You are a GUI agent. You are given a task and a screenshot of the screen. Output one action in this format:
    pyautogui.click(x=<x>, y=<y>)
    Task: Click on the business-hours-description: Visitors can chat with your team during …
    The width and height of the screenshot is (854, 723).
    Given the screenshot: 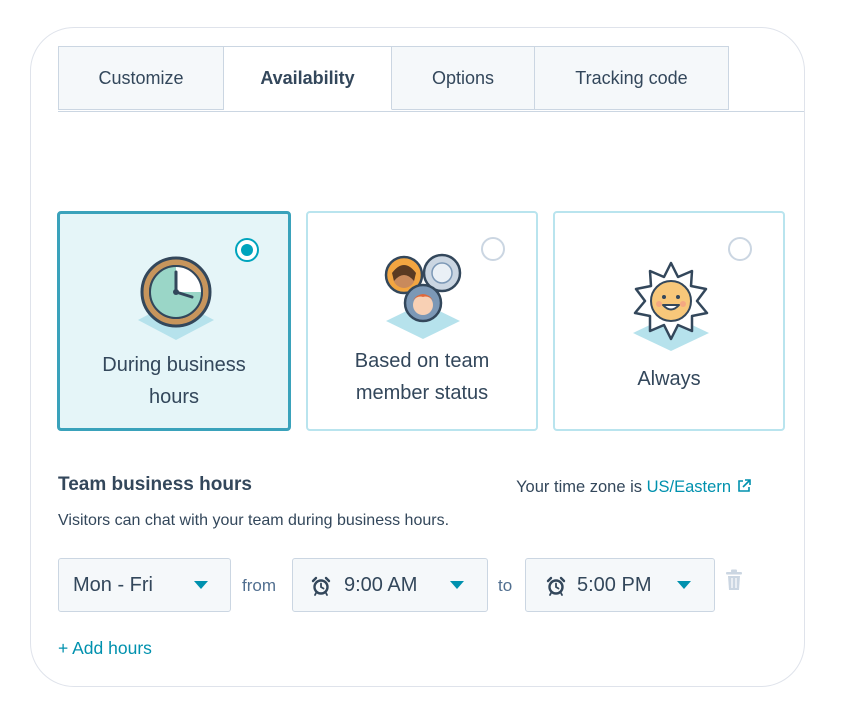 What is the action you would take?
    pyautogui.click(x=254, y=520)
    